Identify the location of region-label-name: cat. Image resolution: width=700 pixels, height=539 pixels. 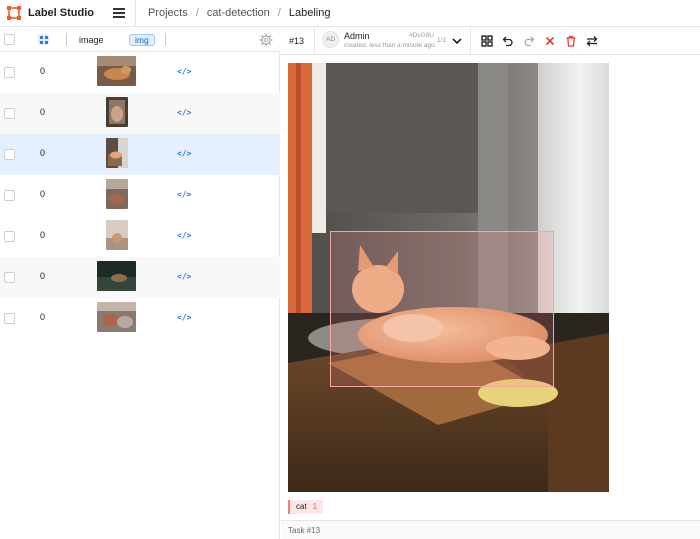
(301, 506).